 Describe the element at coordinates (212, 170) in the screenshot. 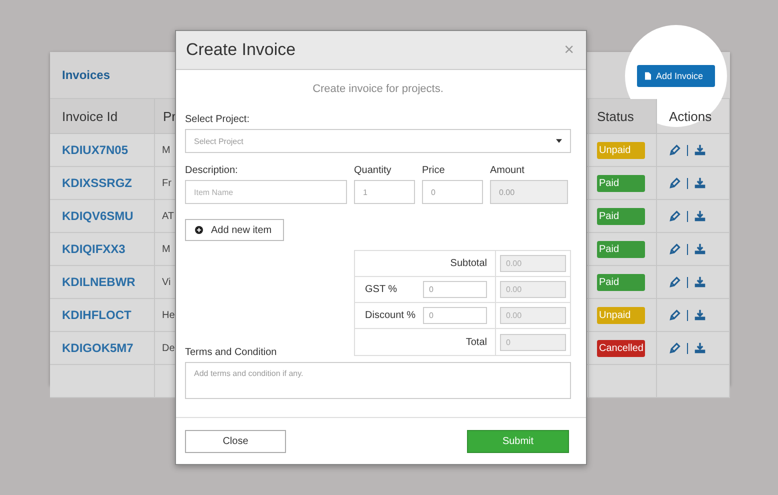

I see `field-label: Description:` at that location.